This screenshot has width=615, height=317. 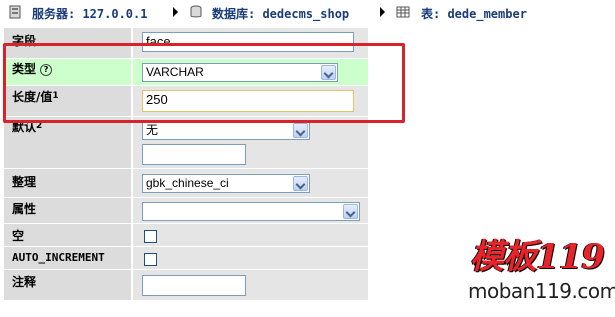 I want to click on comment-label: 注释, so click(x=24, y=282).